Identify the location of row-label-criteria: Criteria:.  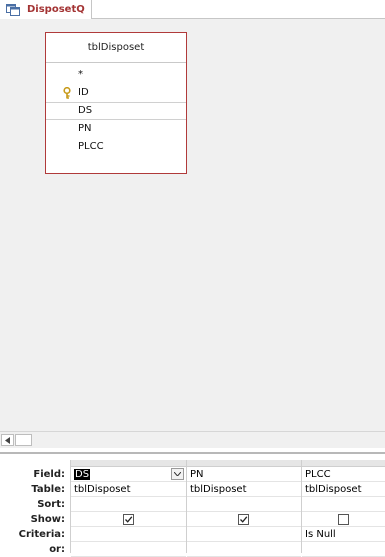
(41, 534).